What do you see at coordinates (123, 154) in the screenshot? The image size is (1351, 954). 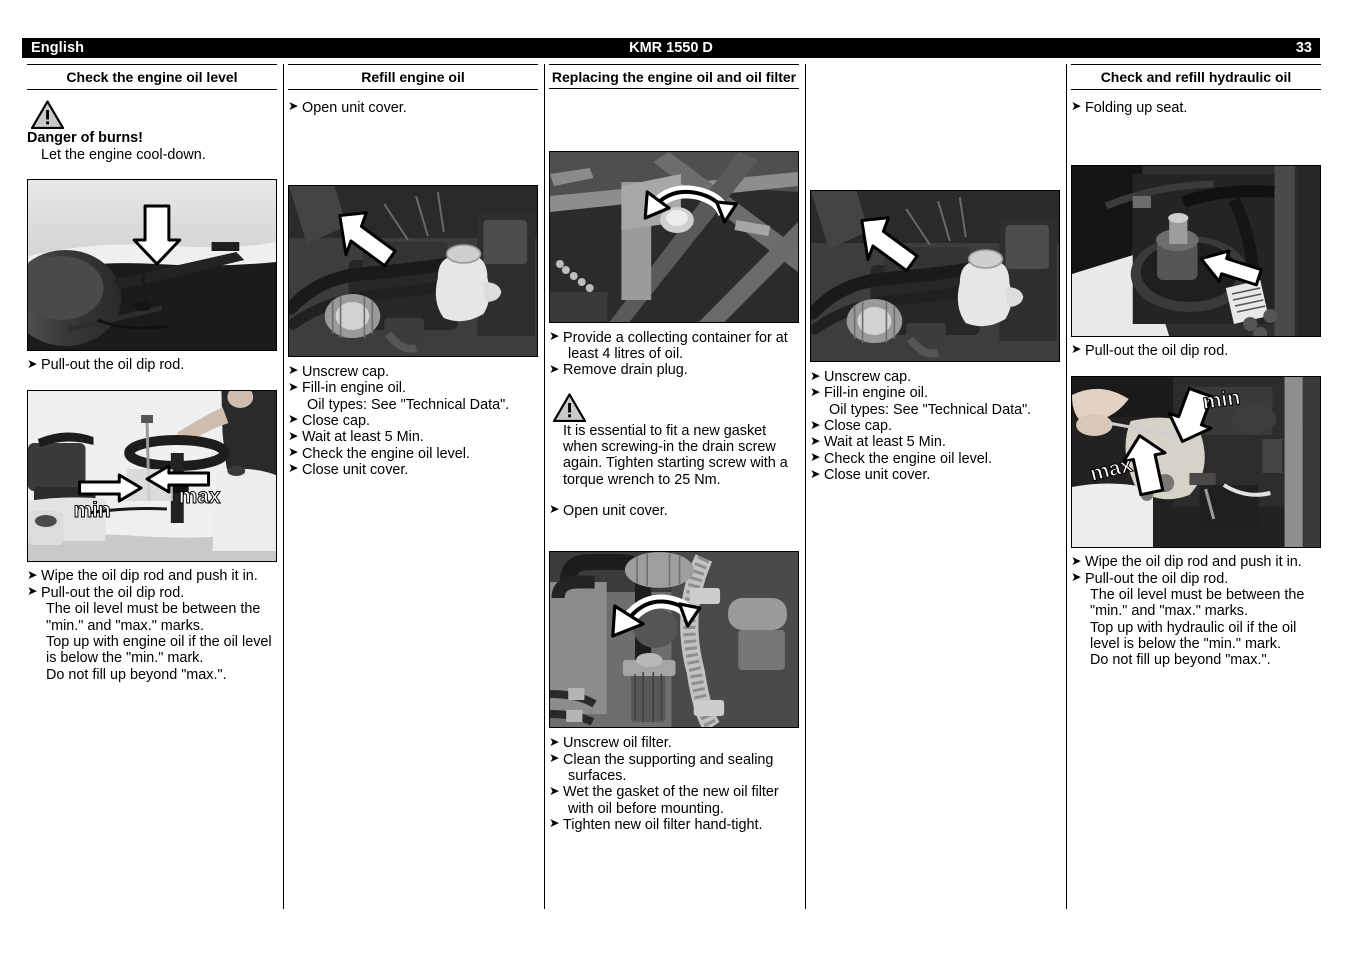 I see `warning-body: Let the engine cool-down.` at bounding box center [123, 154].